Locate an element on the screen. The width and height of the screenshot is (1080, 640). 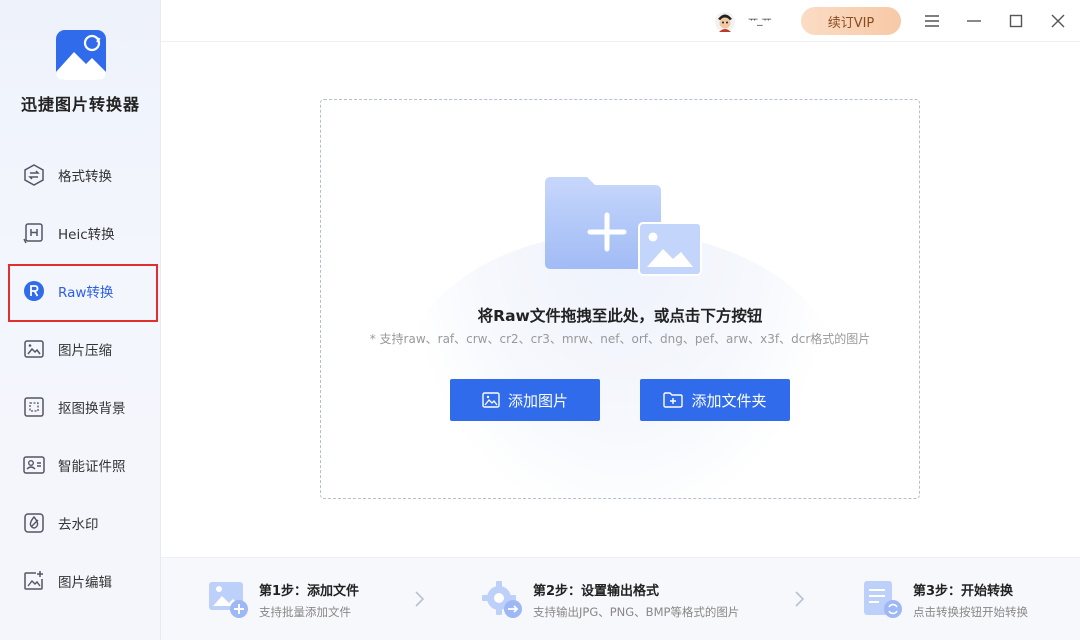
avatar is located at coordinates (725, 22).